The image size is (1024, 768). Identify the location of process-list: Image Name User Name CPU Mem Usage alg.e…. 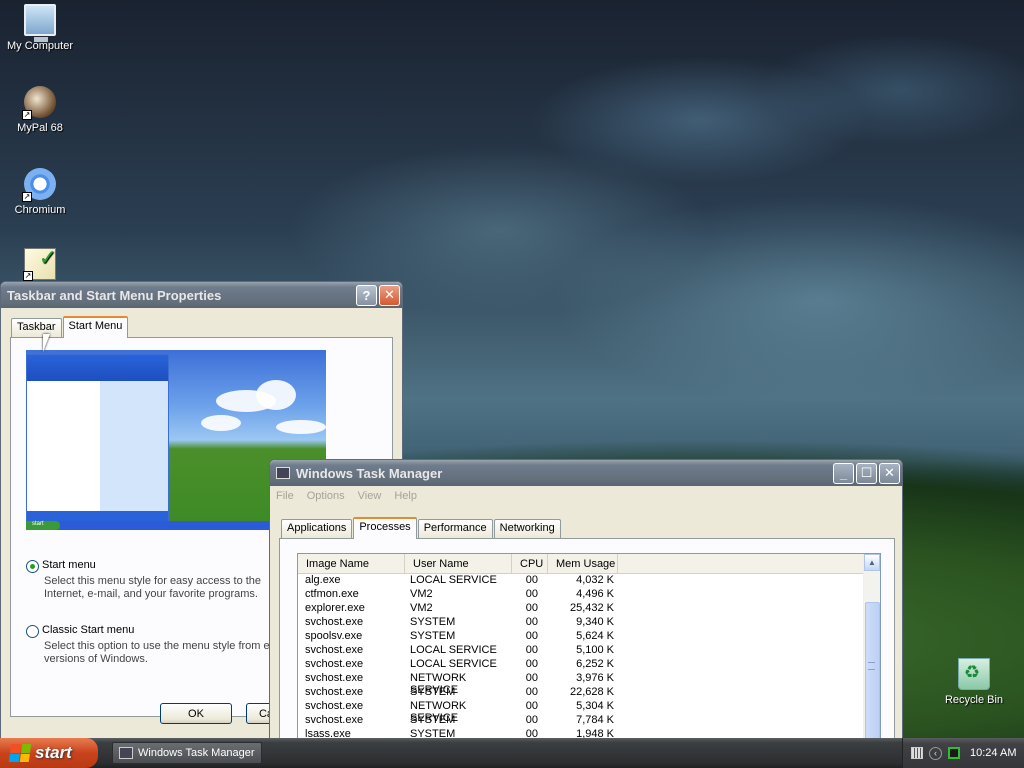
(589, 652).